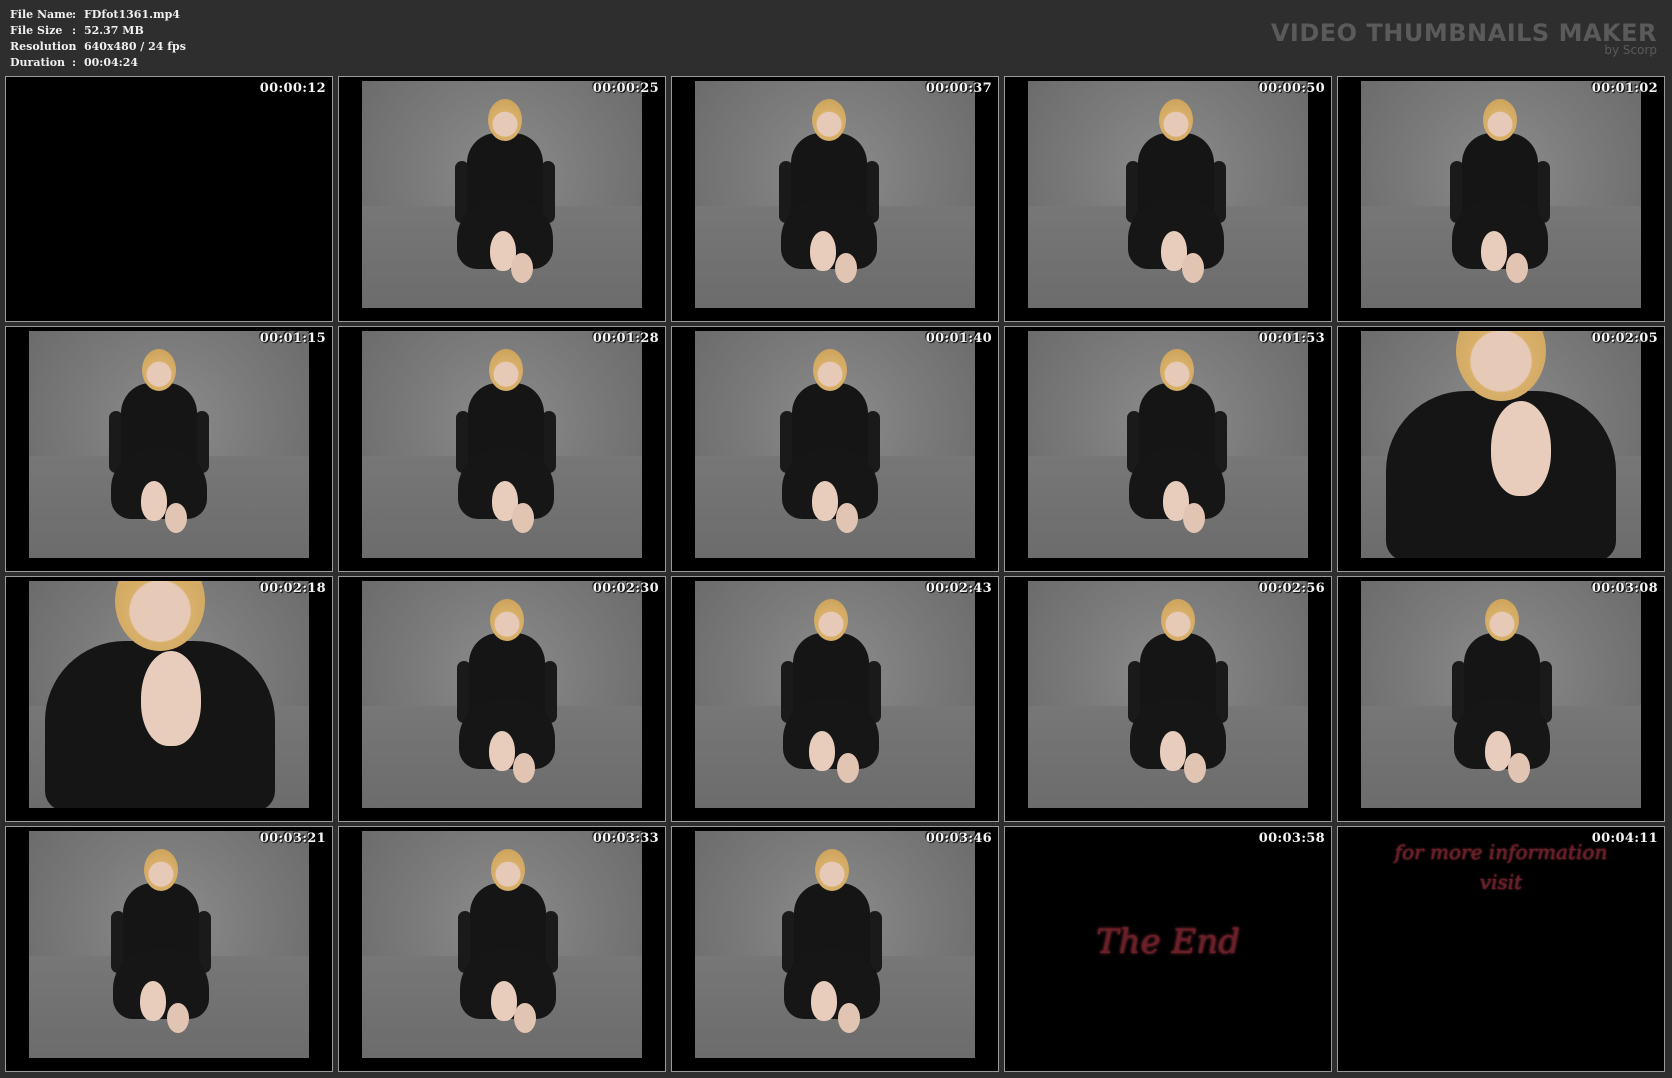 Image resolution: width=1672 pixels, height=1078 pixels. I want to click on thumbnail-tile: 00:03:46, so click(835, 949).